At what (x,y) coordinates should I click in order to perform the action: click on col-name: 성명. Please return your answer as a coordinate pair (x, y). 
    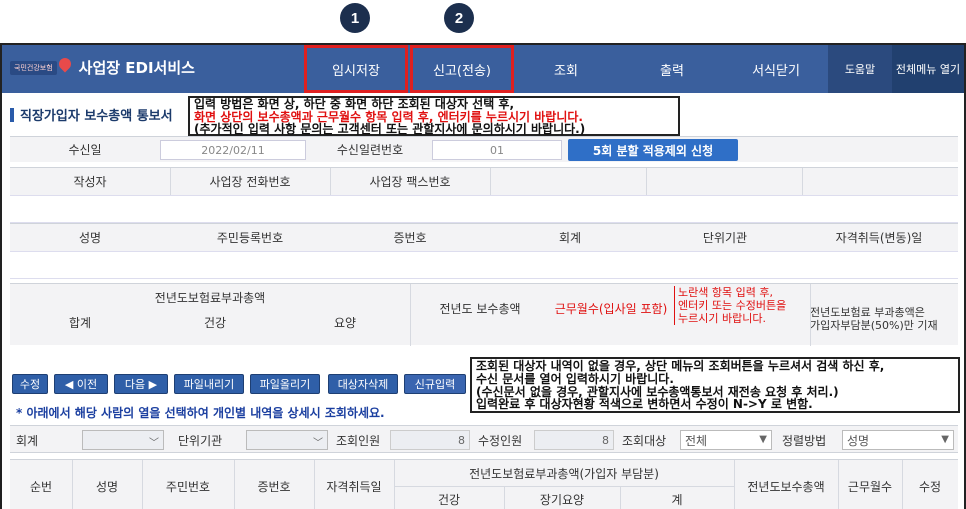
    Looking at the image, I should click on (107, 486).